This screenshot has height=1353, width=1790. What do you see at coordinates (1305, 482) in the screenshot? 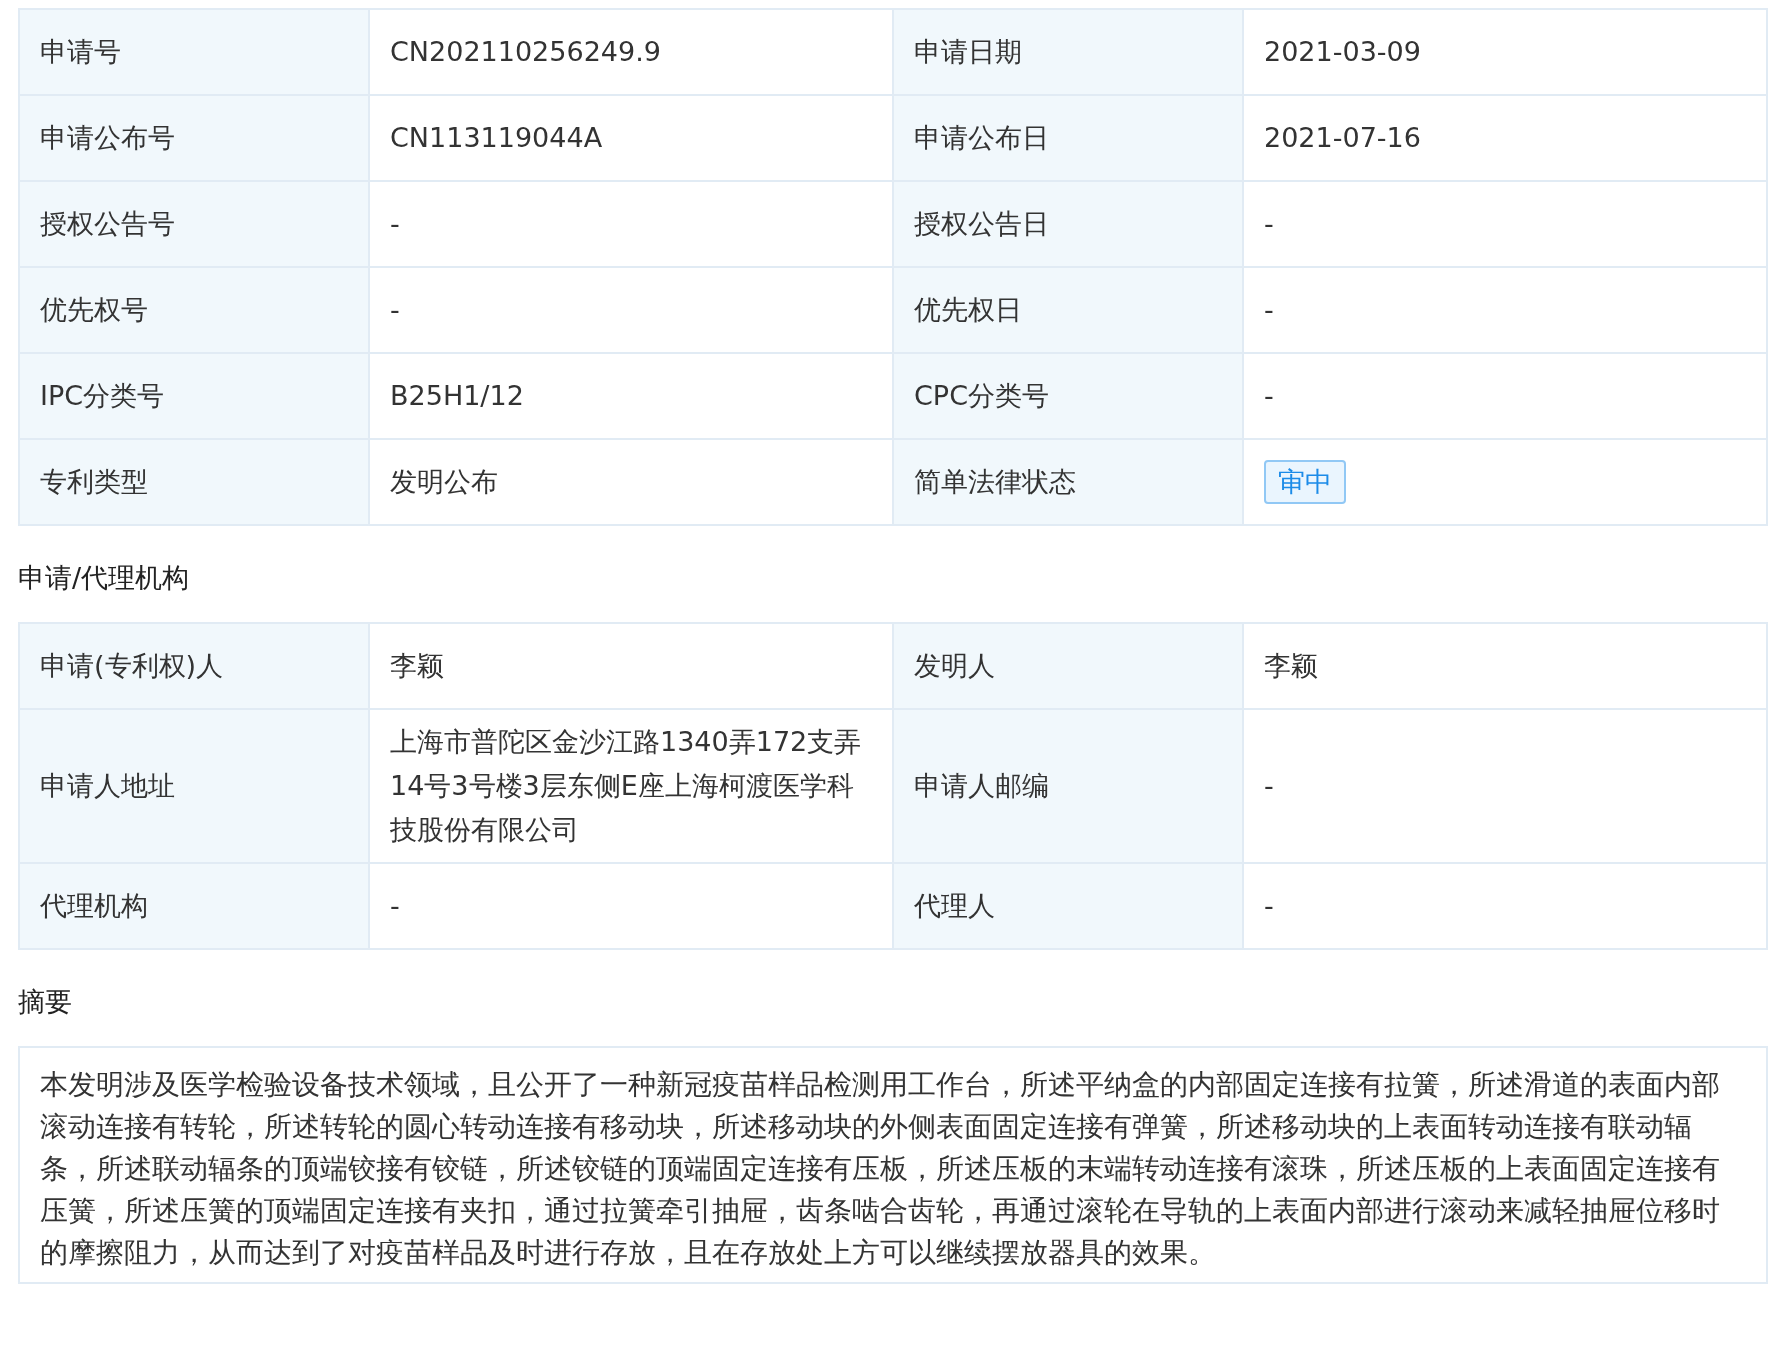
I see `status-tag: 审中` at bounding box center [1305, 482].